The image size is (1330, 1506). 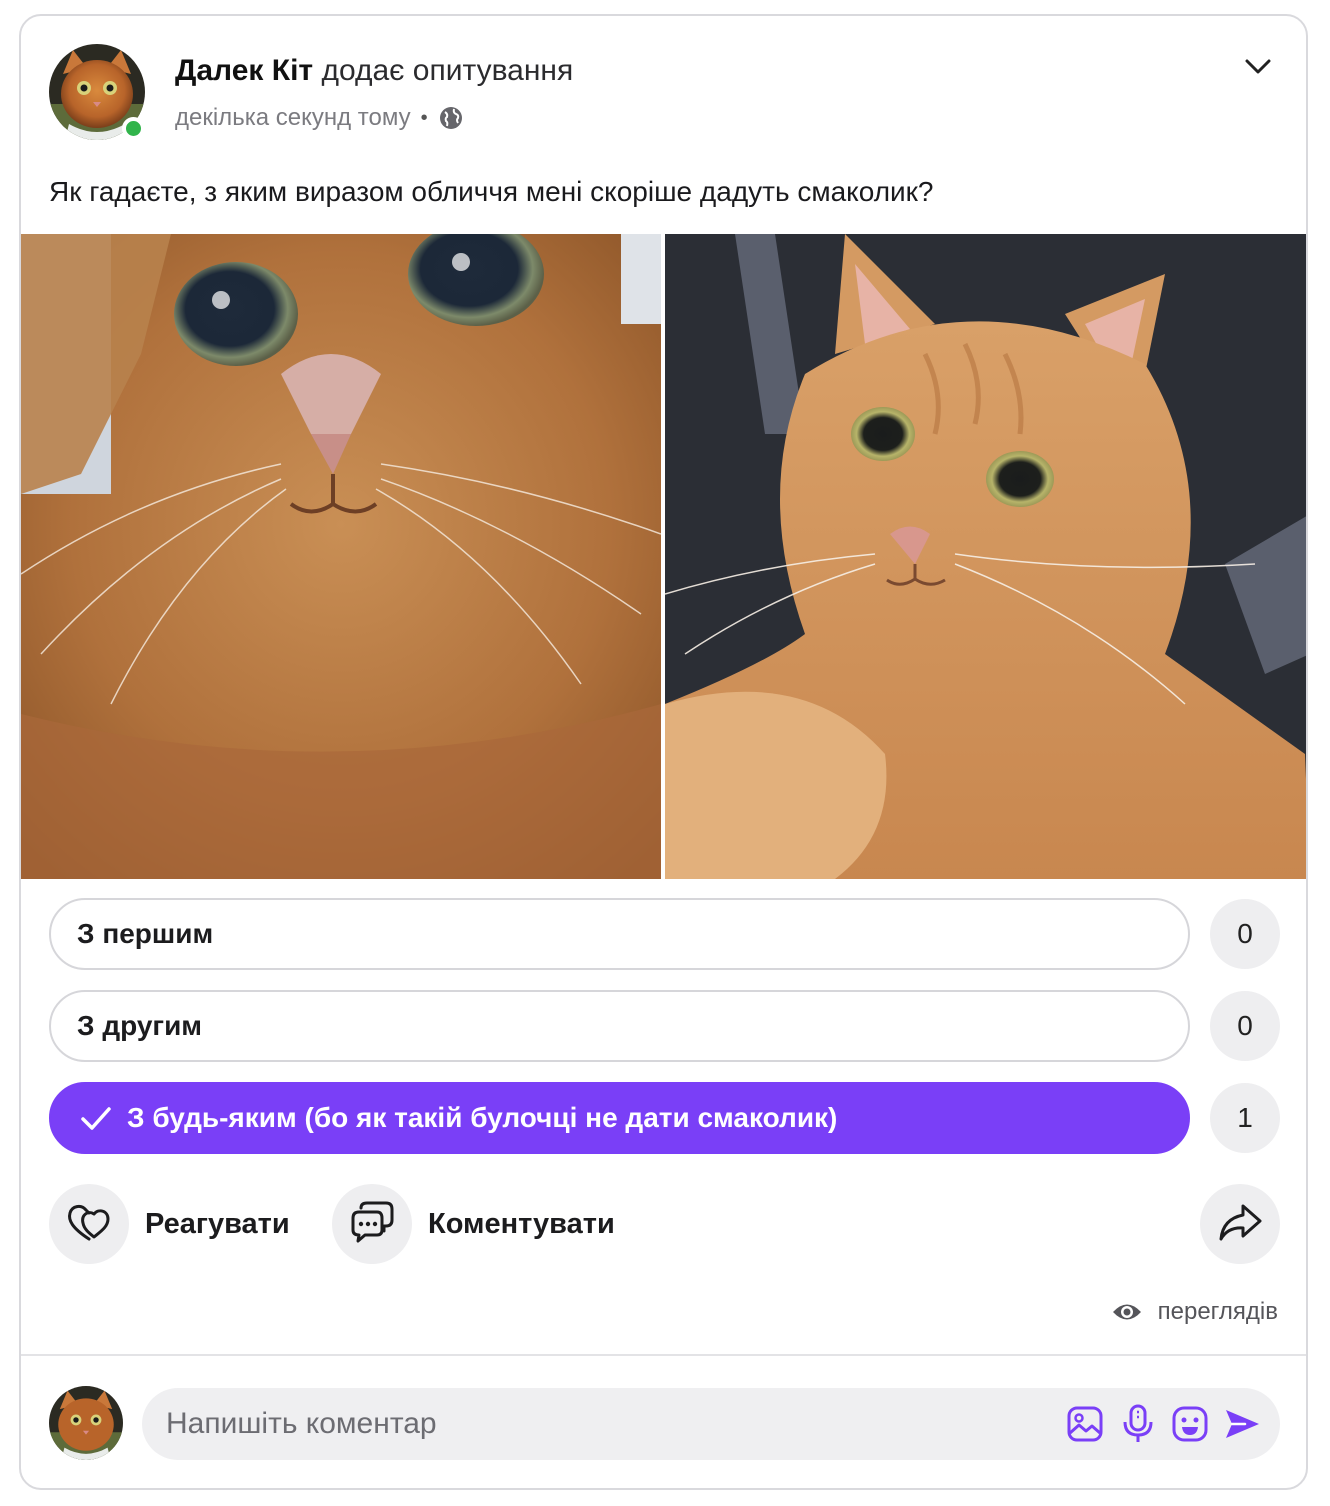 I want to click on views-counter: переглядів, so click(x=1195, y=1312).